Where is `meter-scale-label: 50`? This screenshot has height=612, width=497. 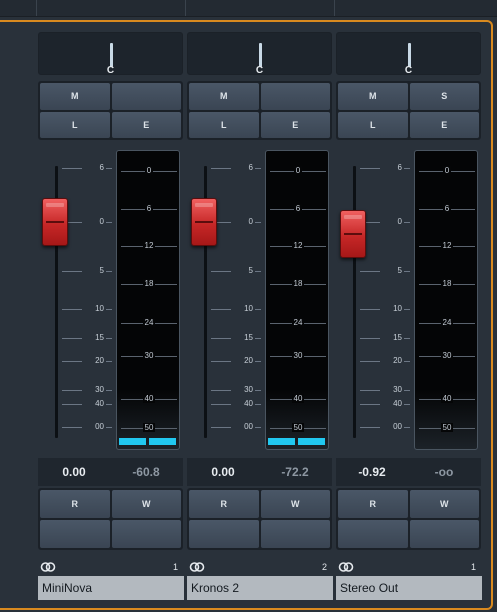 meter-scale-label: 50 is located at coordinates (447, 427).